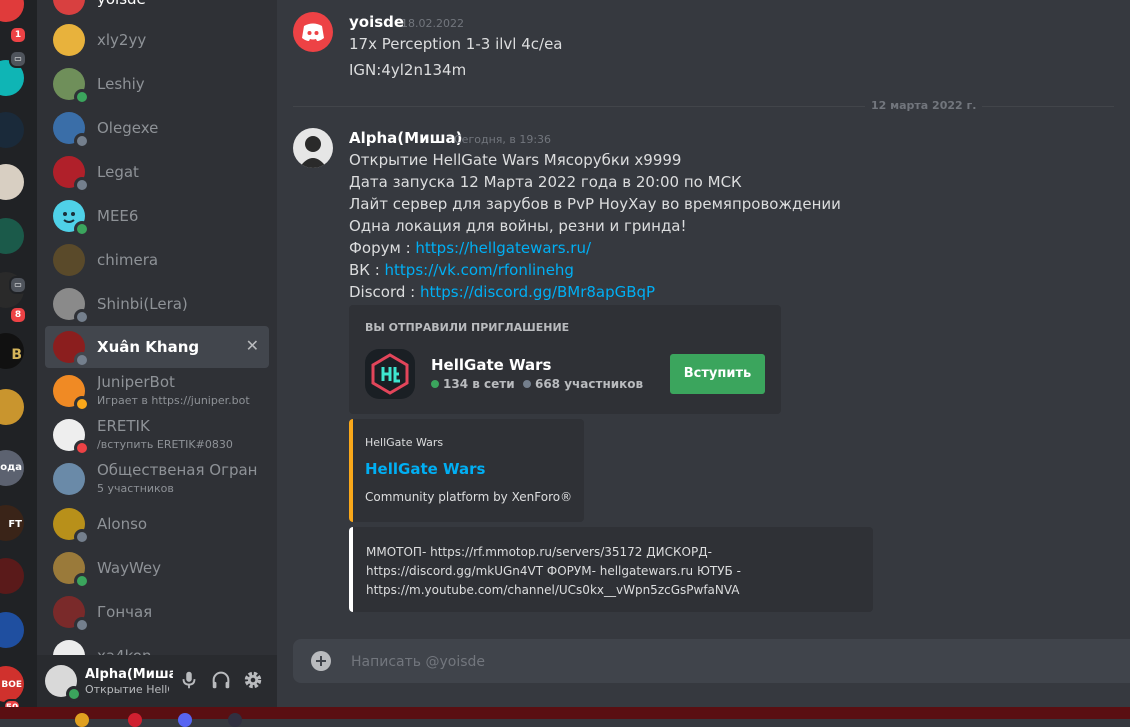  What do you see at coordinates (11, 685) in the screenshot?
I see `server-label: ВОЕ` at bounding box center [11, 685].